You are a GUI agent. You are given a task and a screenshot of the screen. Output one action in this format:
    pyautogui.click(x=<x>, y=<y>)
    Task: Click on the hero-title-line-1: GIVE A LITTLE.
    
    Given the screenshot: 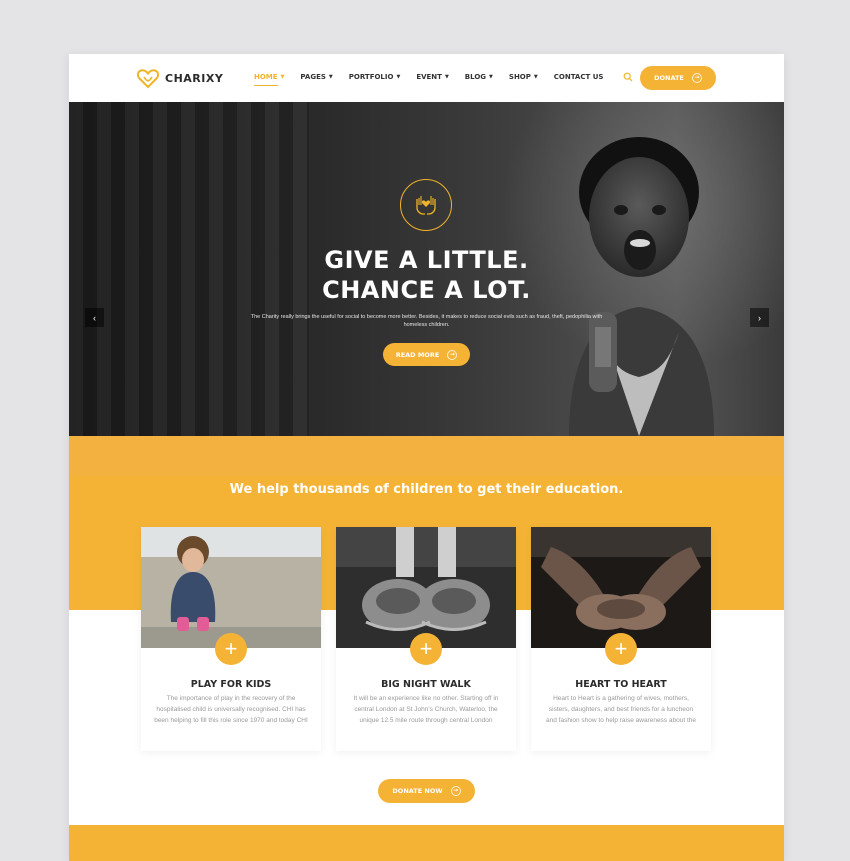 What is the action you would take?
    pyautogui.click(x=426, y=260)
    